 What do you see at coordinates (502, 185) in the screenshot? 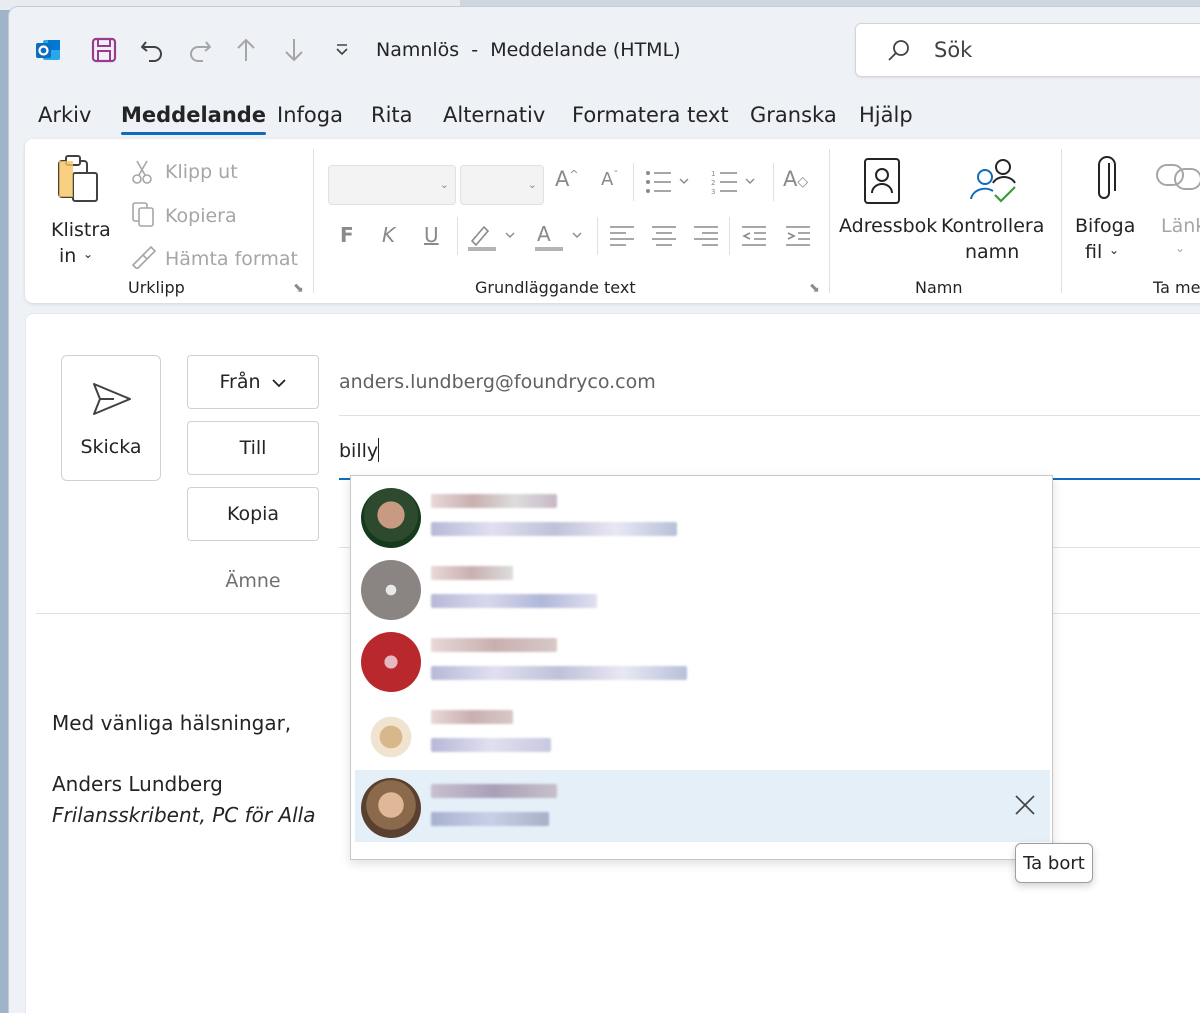
I see `font-size-select: ⌄` at bounding box center [502, 185].